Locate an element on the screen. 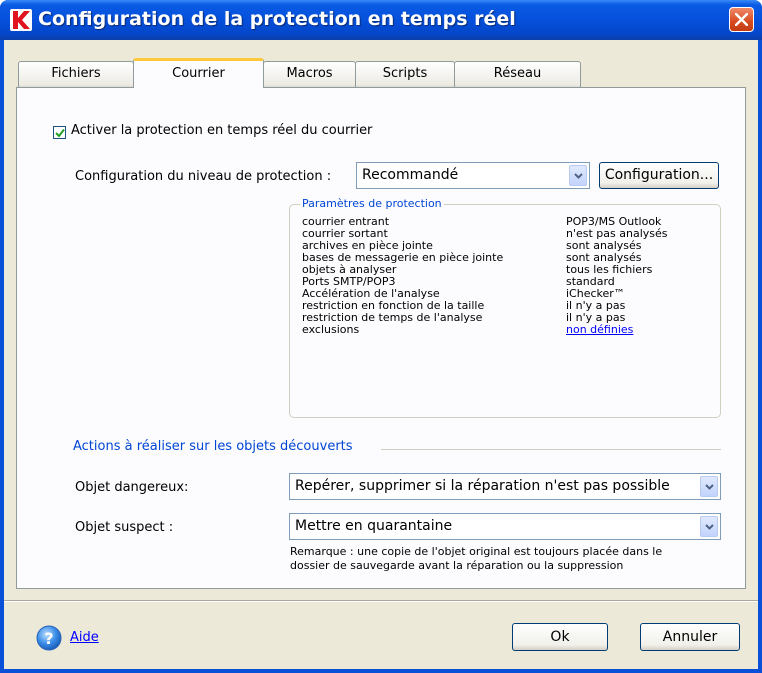  suspect-object-label: Objet suspect : is located at coordinates (124, 527).